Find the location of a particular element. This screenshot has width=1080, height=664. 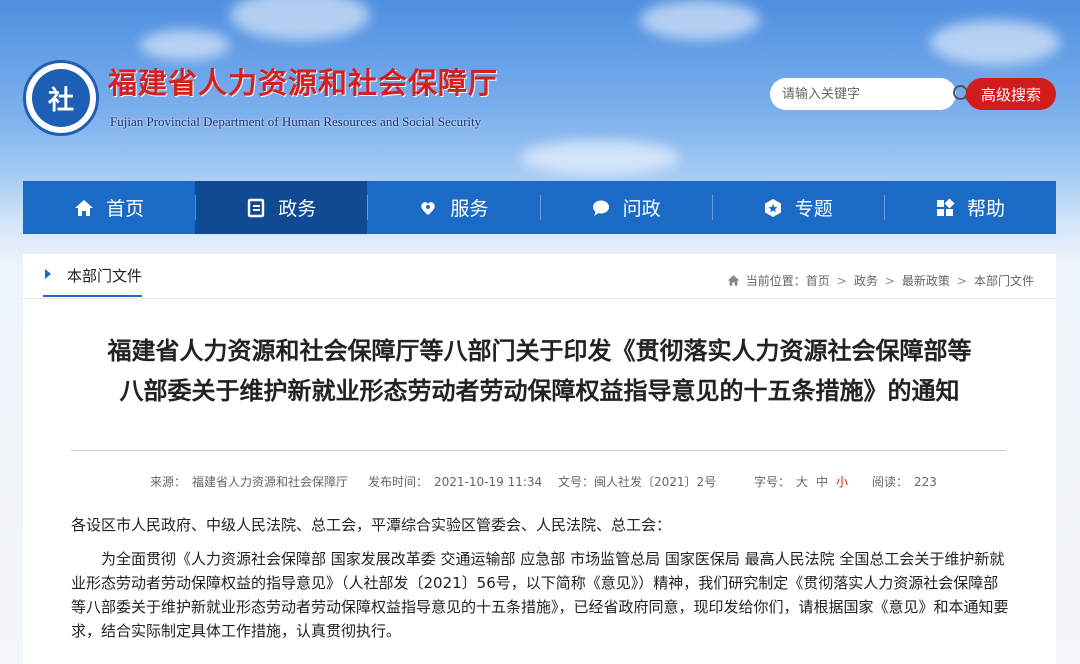

nav-label: 政务 is located at coordinates (297, 209).